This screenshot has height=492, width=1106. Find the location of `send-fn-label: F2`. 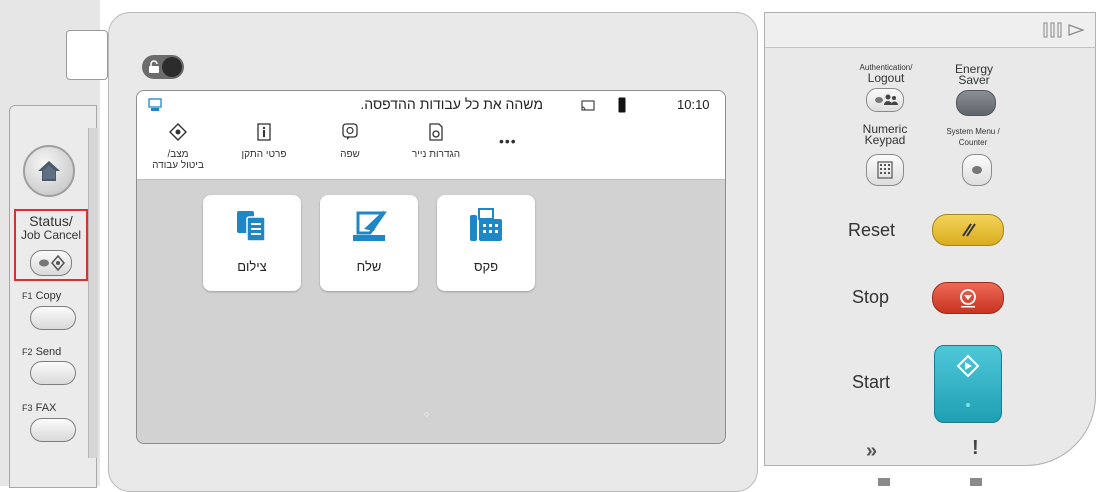

send-fn-label: F2 is located at coordinates (27, 352).